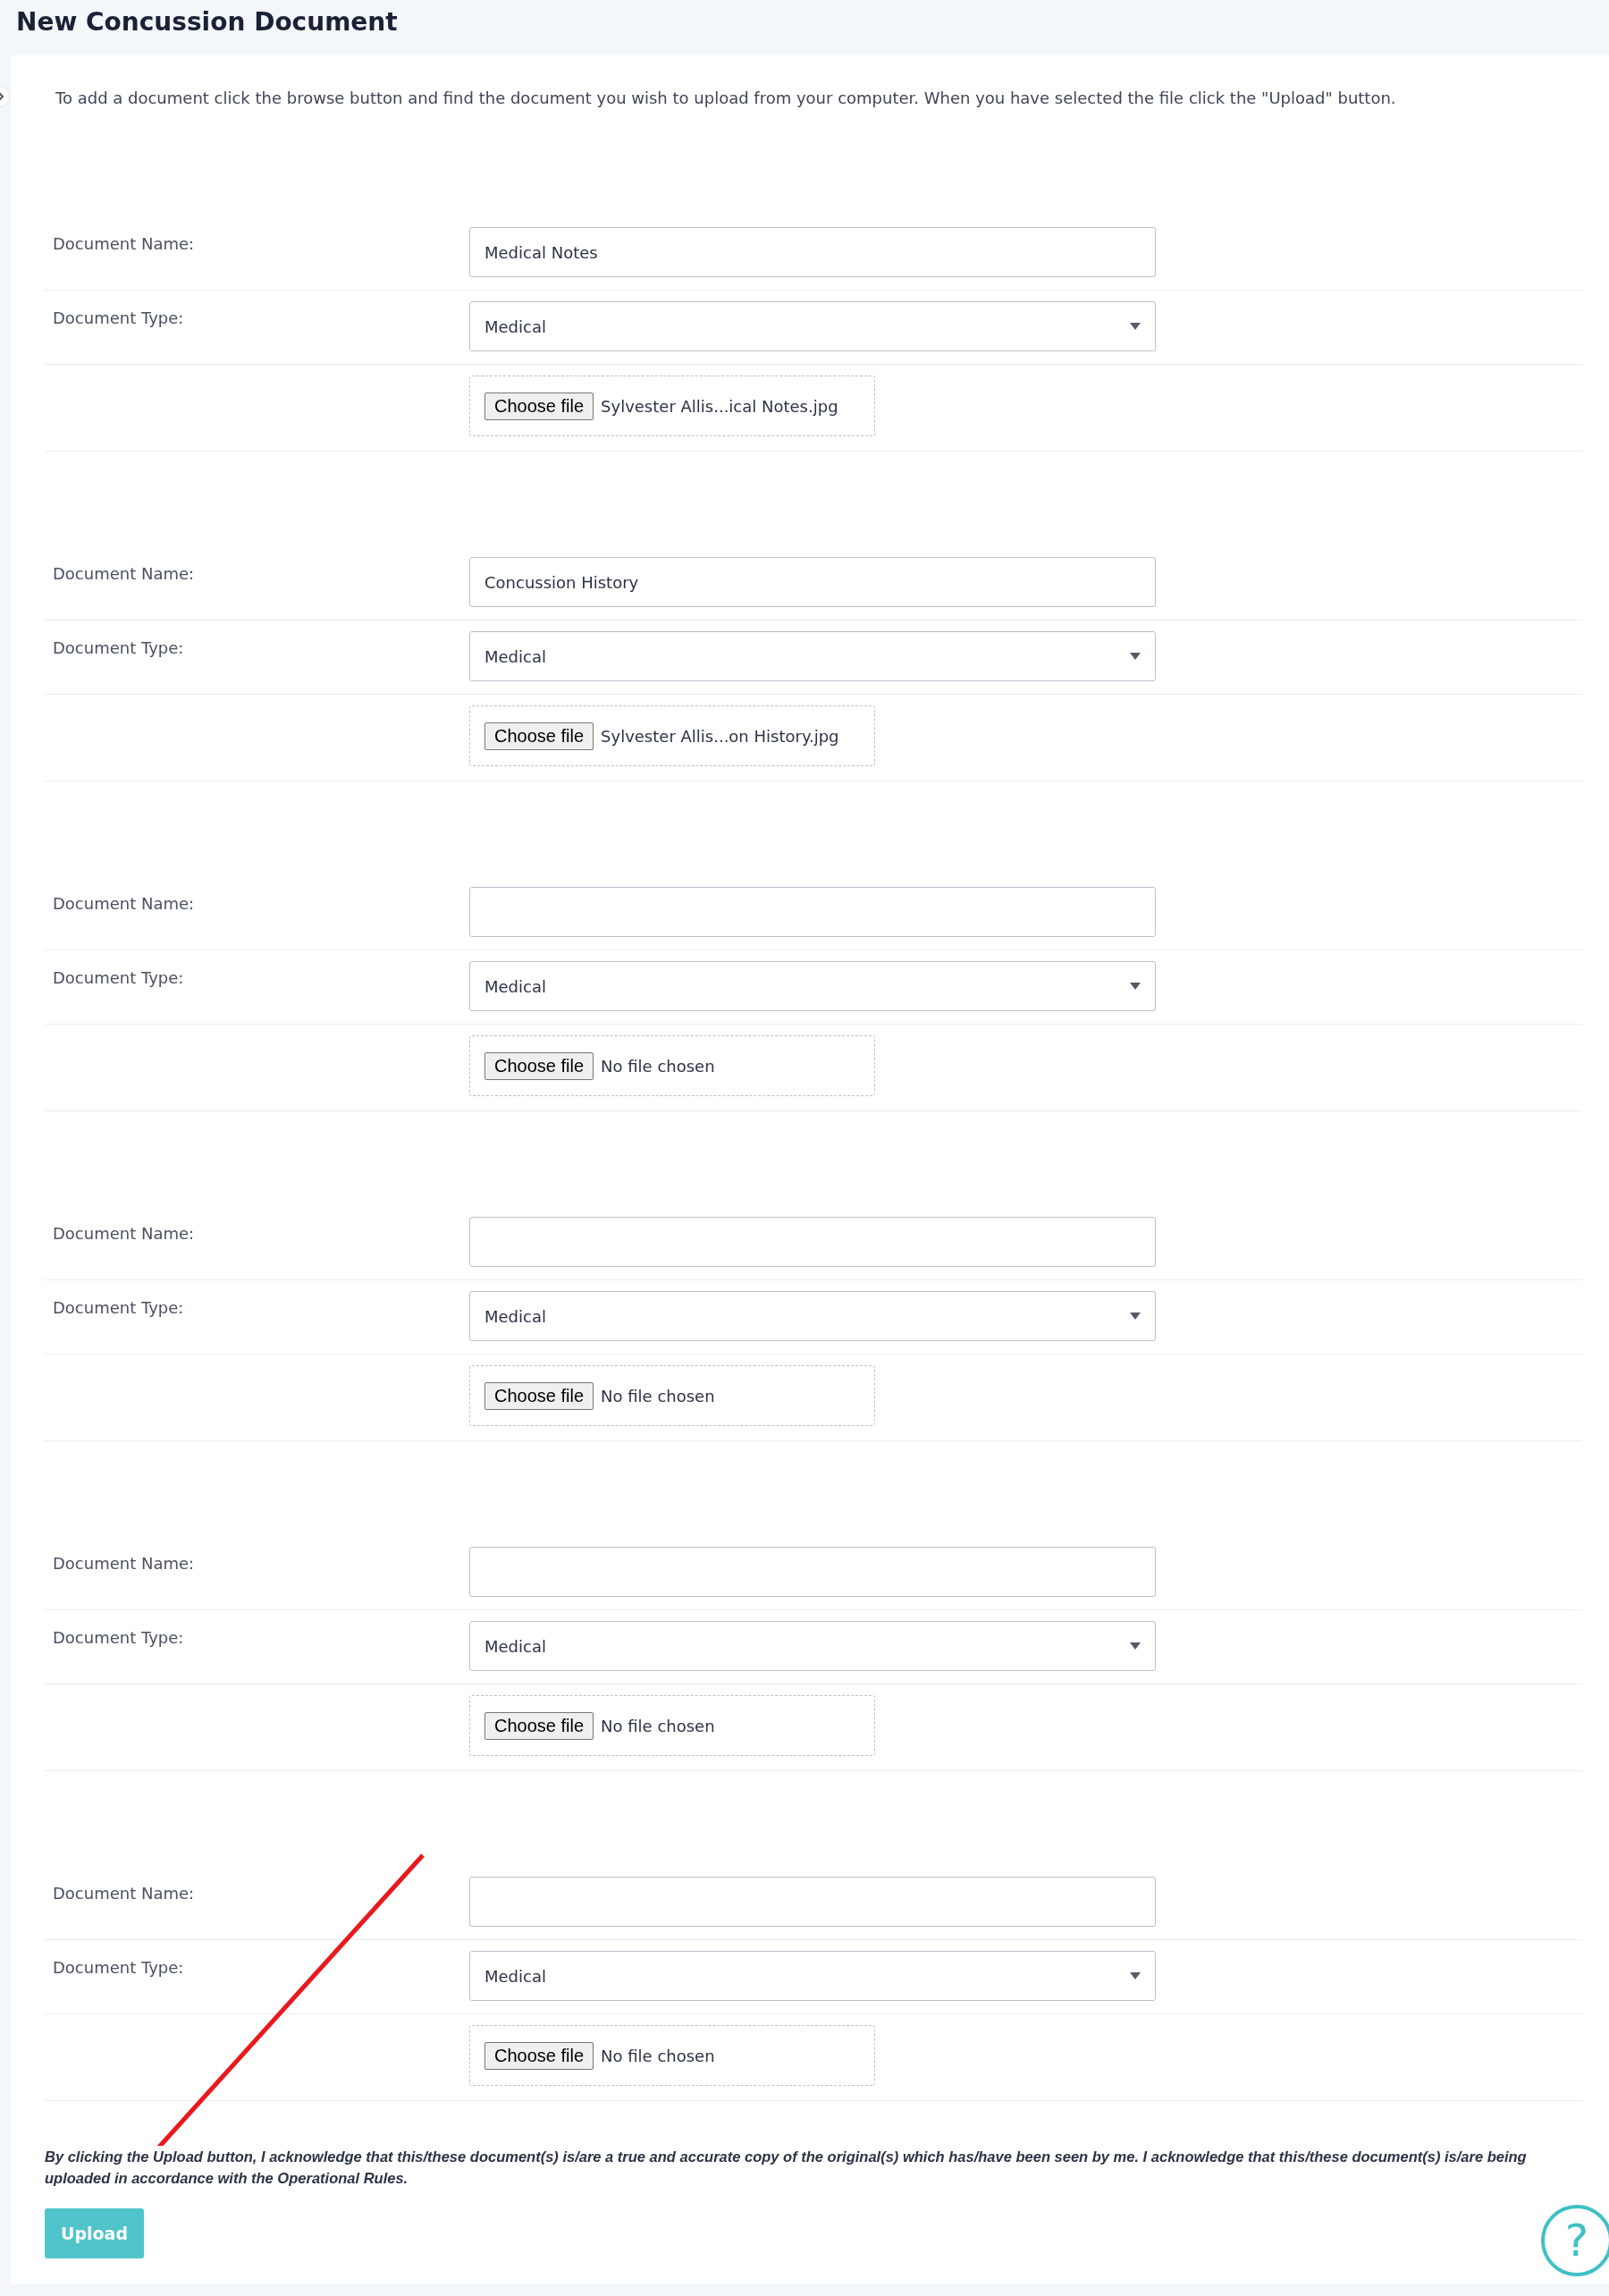  Describe the element at coordinates (726, 98) in the screenshot. I see `instructions-text: To add a document click the browse button and find the document you wish to upload from your computer. When you have selected the file click the "Upload" button.` at that location.